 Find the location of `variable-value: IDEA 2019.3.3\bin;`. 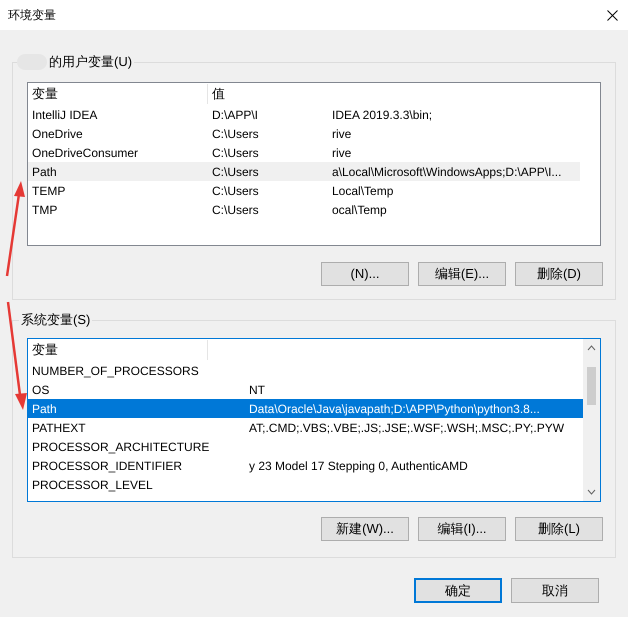

variable-value: IDEA 2019.3.3\bin; is located at coordinates (382, 115).